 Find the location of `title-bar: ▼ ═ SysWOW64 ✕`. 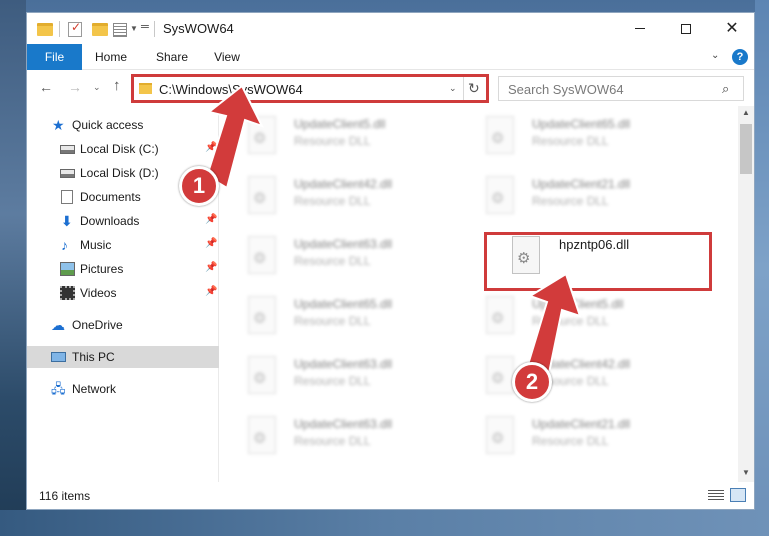

title-bar: ▼ ═ SysWOW64 ✕ is located at coordinates (390, 28).